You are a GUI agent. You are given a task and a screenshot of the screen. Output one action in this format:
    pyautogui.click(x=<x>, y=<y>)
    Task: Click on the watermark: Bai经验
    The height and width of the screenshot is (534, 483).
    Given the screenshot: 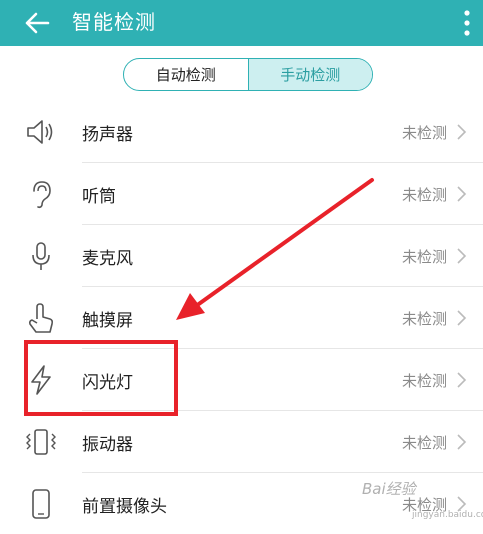 What is the action you would take?
    pyautogui.click(x=389, y=489)
    